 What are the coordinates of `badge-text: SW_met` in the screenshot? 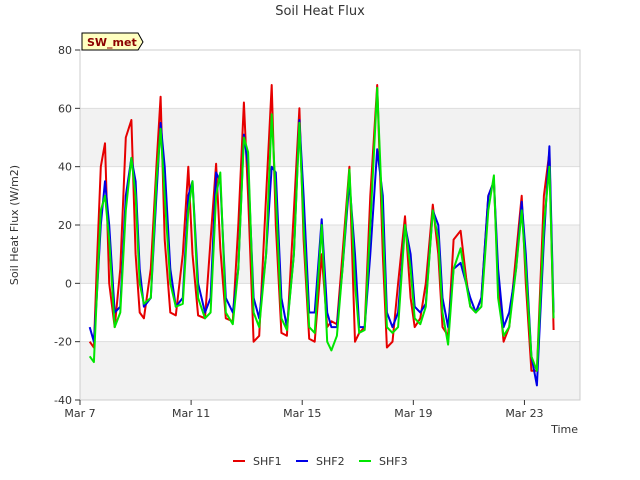 It's located at (112, 42).